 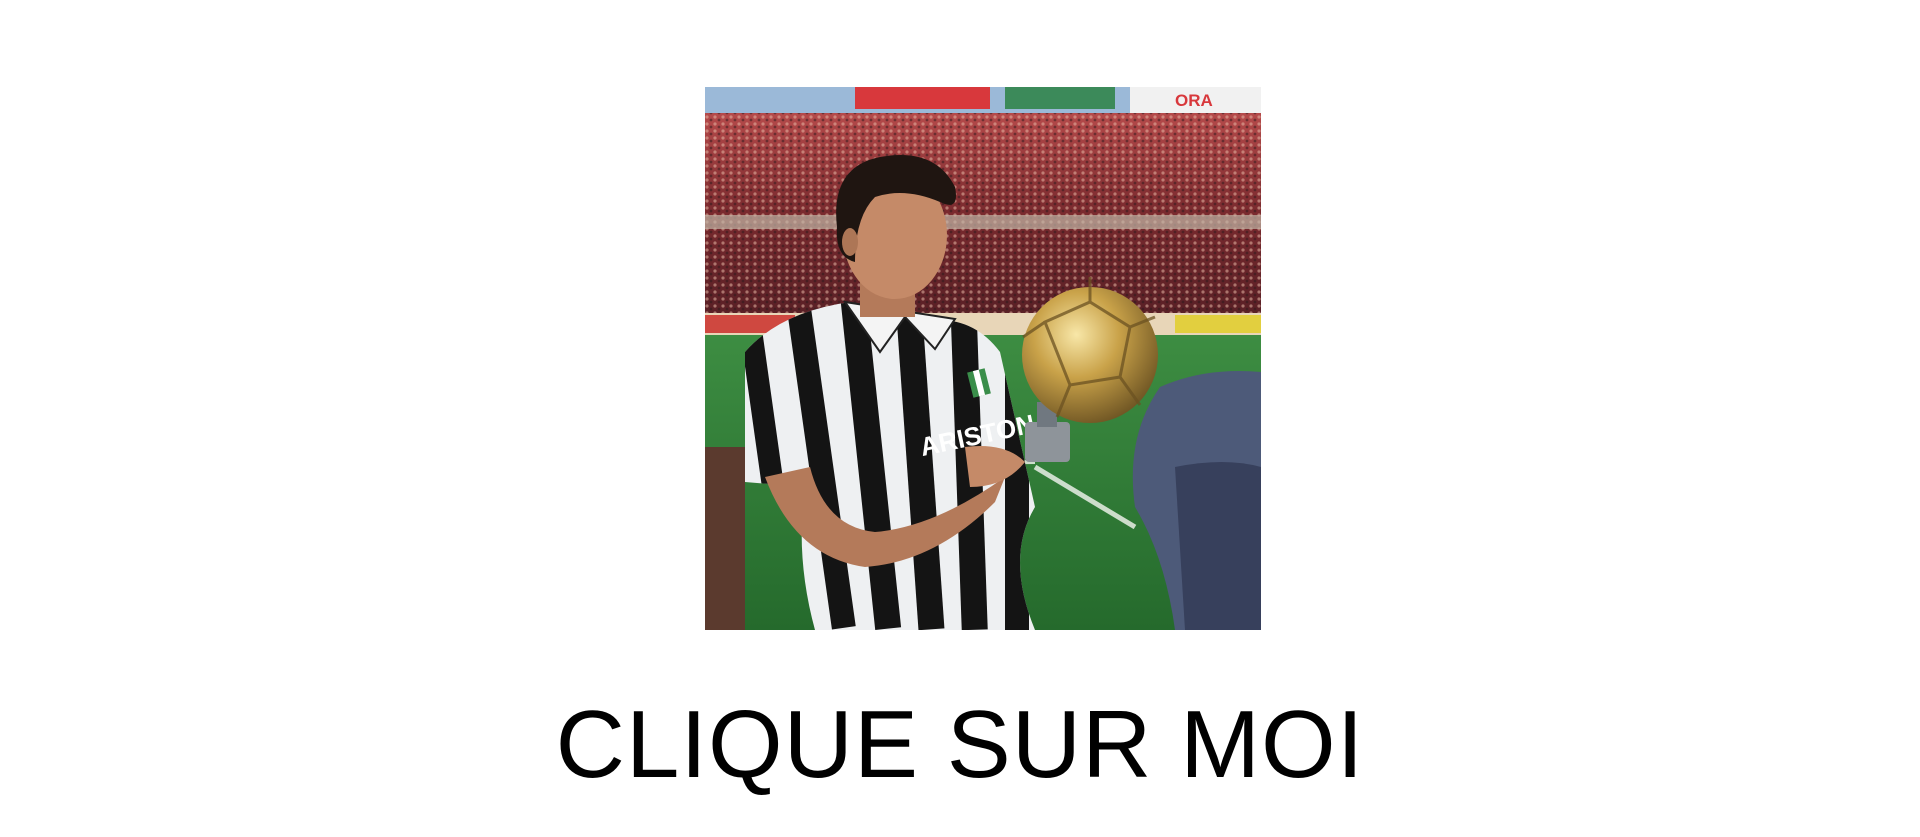 What do you see at coordinates (1194, 100) in the screenshot?
I see `stadium-banner-3-text: ORA` at bounding box center [1194, 100].